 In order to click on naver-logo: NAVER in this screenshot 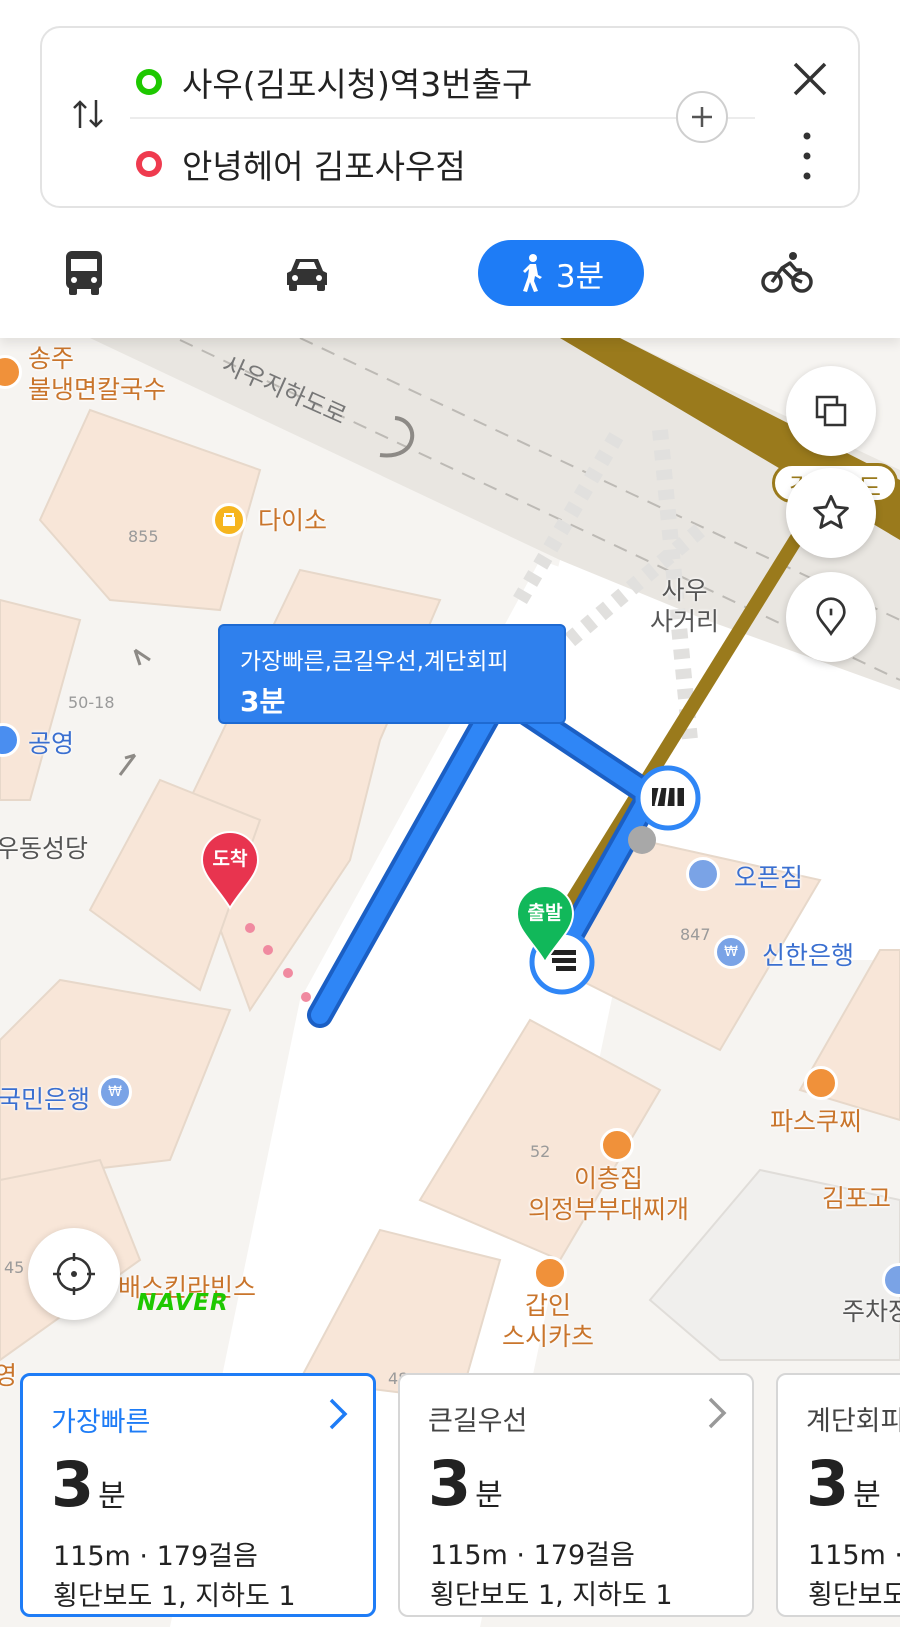, I will do `click(183, 1303)`.